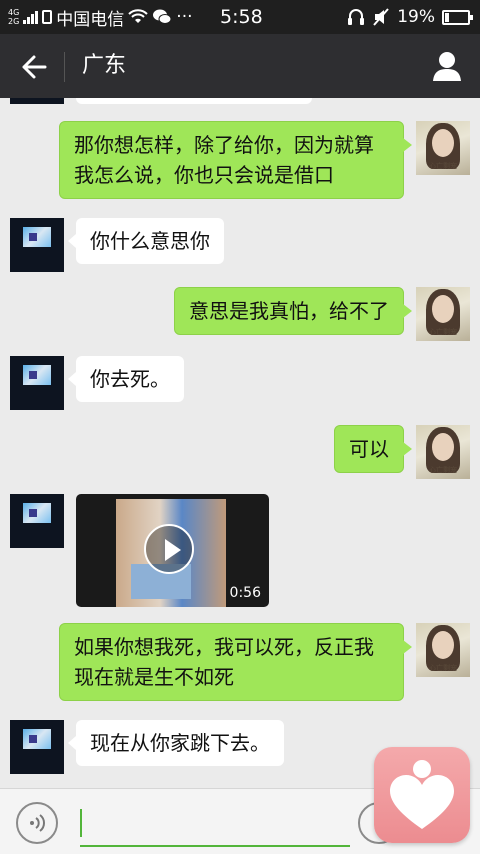 This screenshot has height=854, width=480. I want to click on message-bubble-sent: 意思是我真怕，给不了, so click(293, 311).